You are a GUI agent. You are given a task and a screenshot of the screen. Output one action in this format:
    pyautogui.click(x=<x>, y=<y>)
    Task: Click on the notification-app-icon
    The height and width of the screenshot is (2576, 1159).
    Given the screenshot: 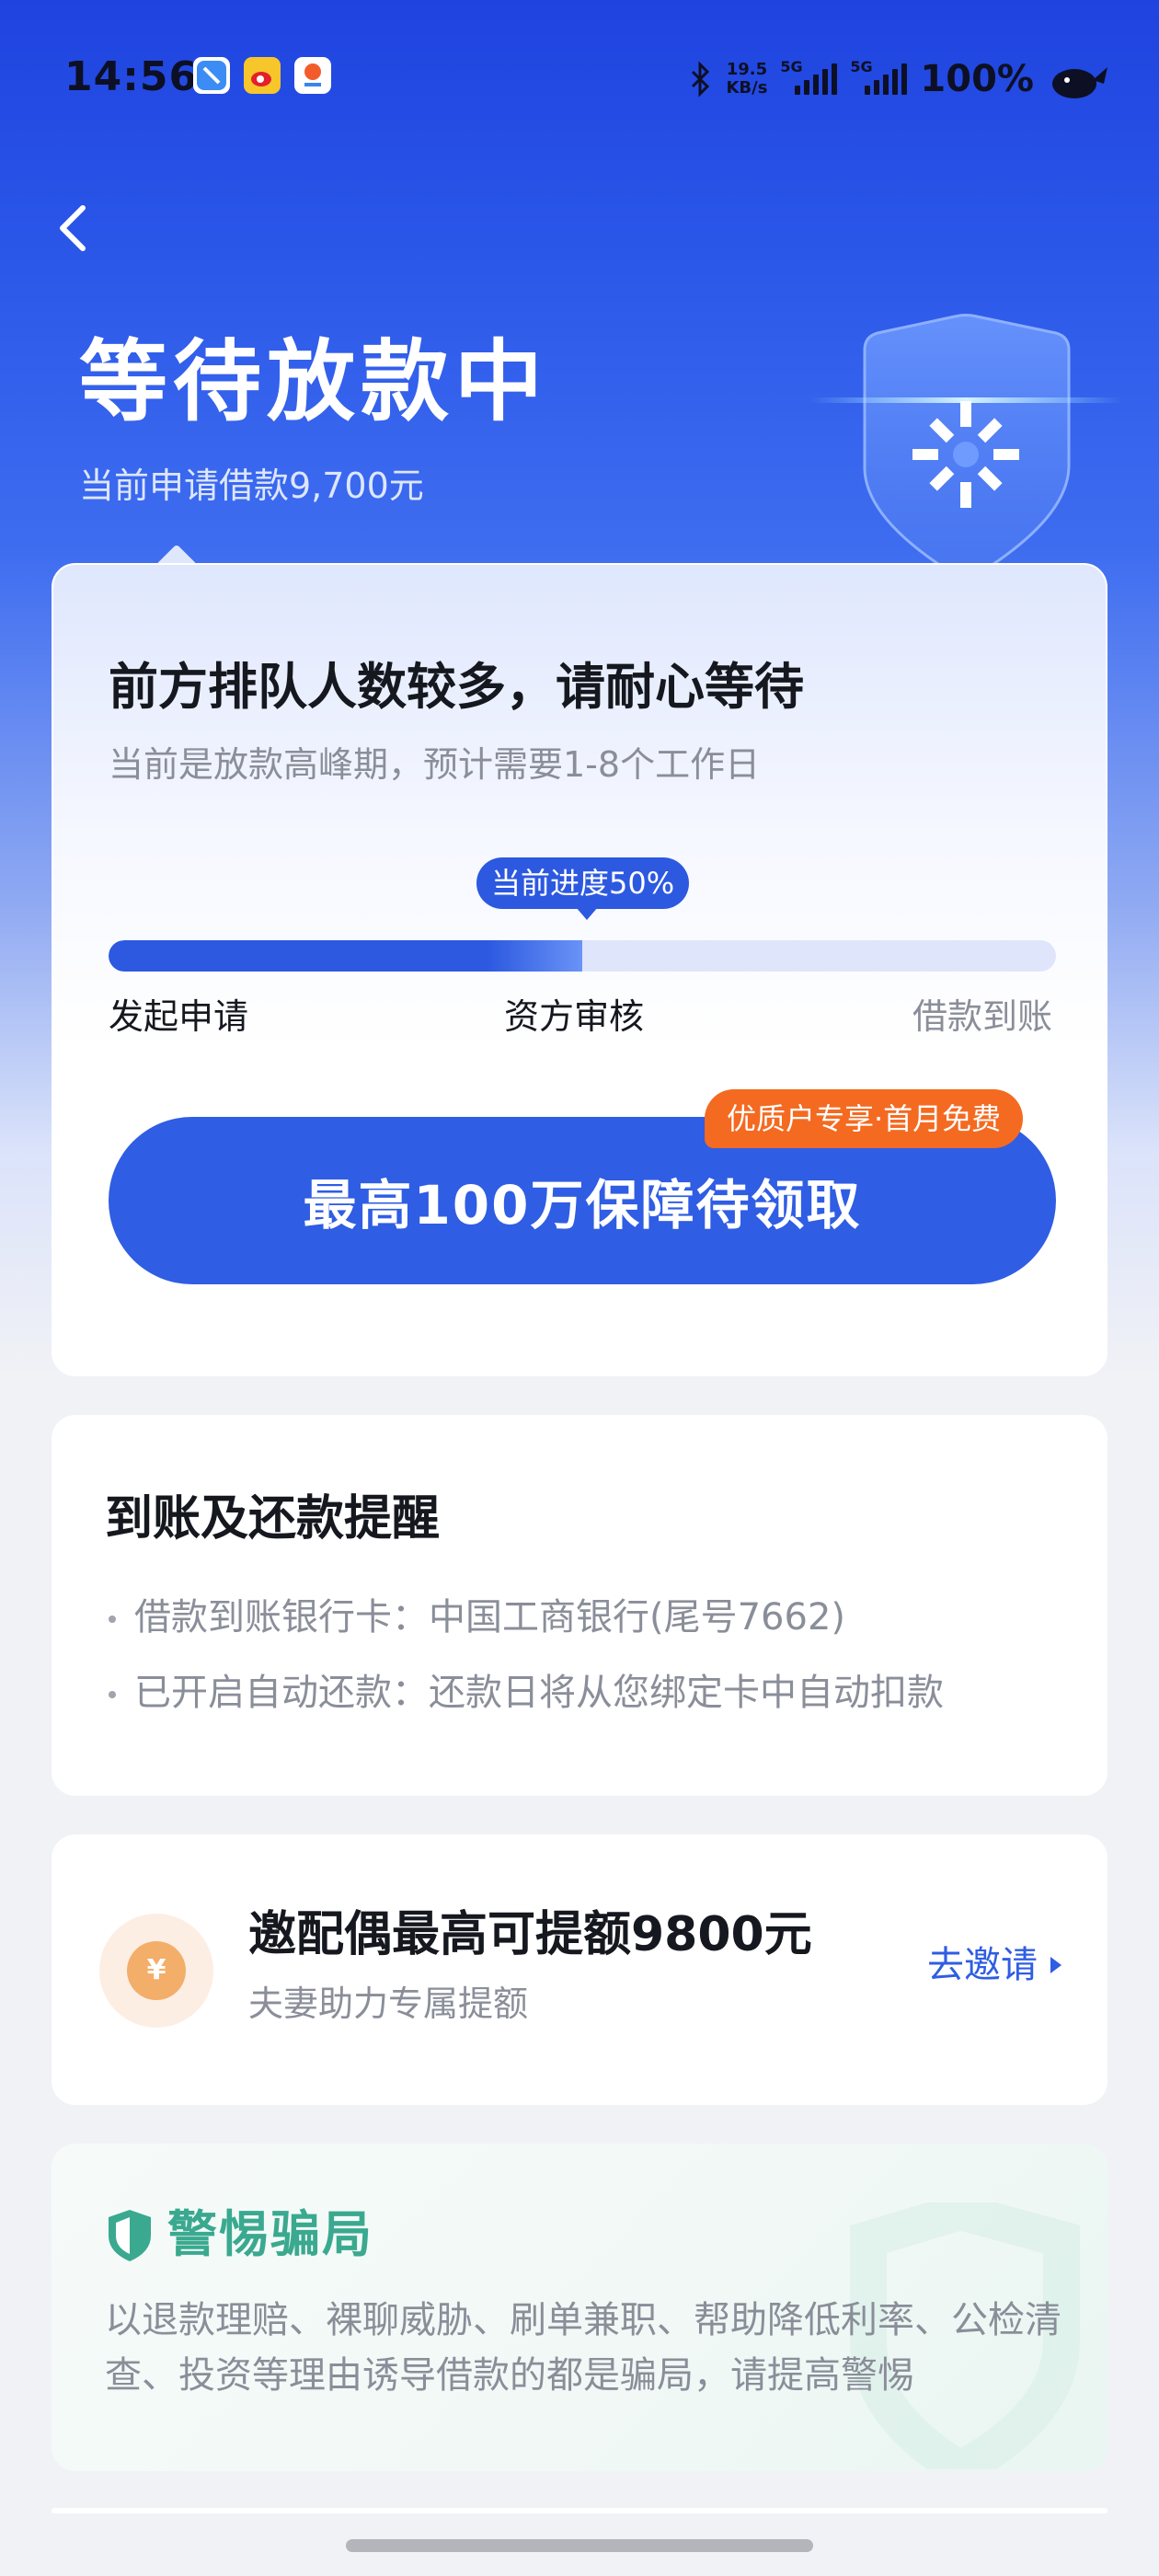 What is the action you would take?
    pyautogui.click(x=211, y=75)
    